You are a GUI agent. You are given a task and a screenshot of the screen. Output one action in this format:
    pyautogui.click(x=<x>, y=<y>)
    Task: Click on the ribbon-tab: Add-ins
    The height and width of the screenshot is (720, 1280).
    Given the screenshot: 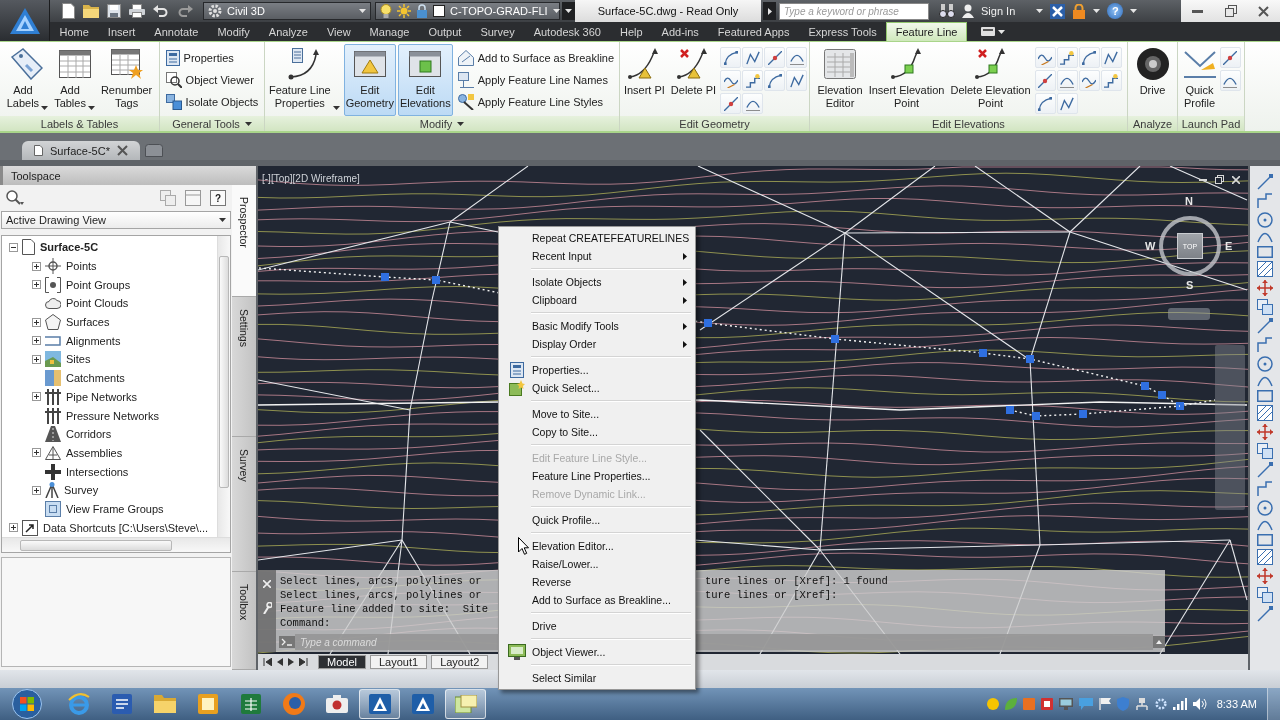 What is the action you would take?
    pyautogui.click(x=680, y=31)
    